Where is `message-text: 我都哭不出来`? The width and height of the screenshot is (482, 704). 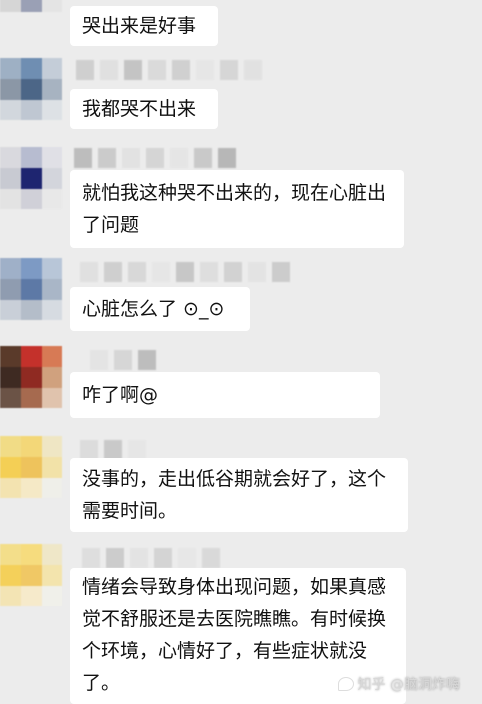
message-text: 我都哭不出来 is located at coordinates (139, 109).